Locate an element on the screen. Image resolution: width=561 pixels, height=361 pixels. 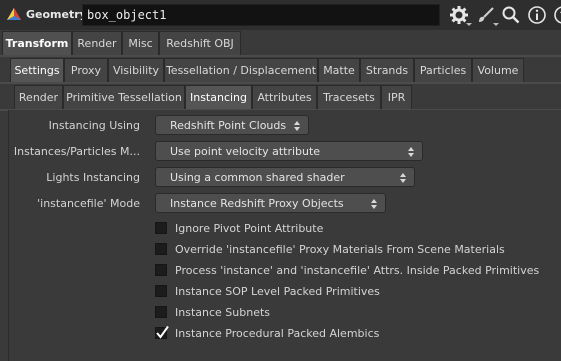
ignore-pivot-checkbox is located at coordinates (161, 228).